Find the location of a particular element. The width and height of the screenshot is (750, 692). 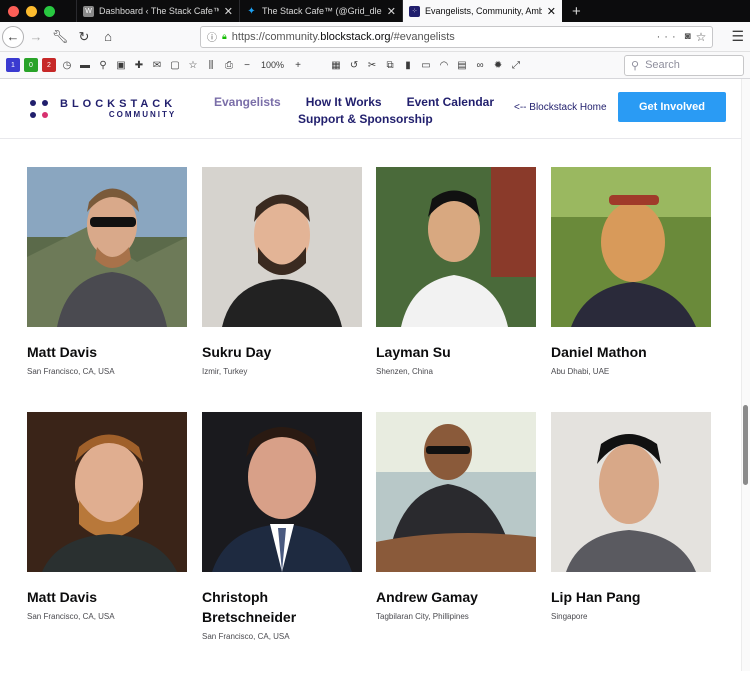

tab-twitter: ✦ The Stack Cafe™ (@Grid_dles) ✕ is located at coordinates (320, 11).